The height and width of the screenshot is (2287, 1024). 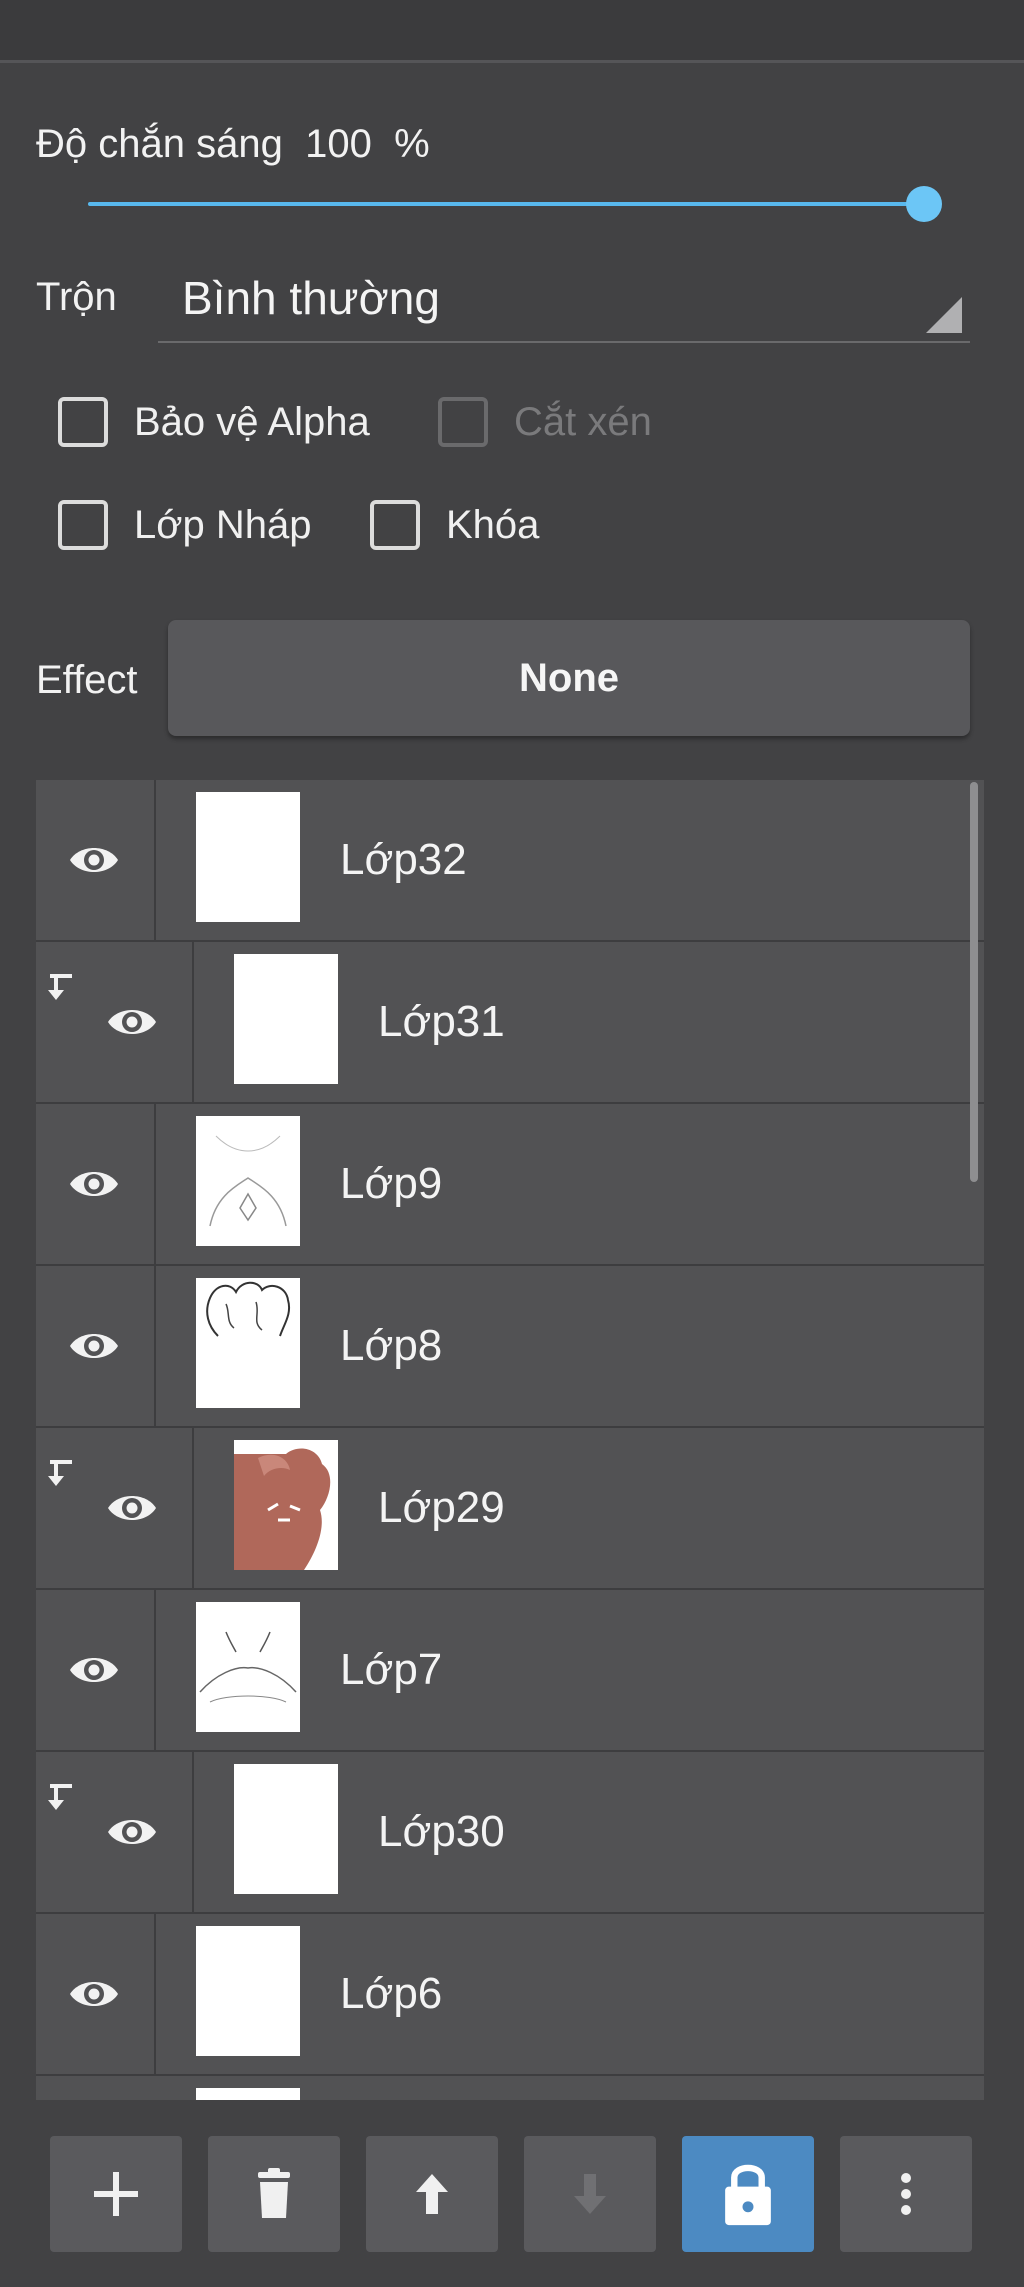 I want to click on plus-icon, so click(x=116, y=2194).